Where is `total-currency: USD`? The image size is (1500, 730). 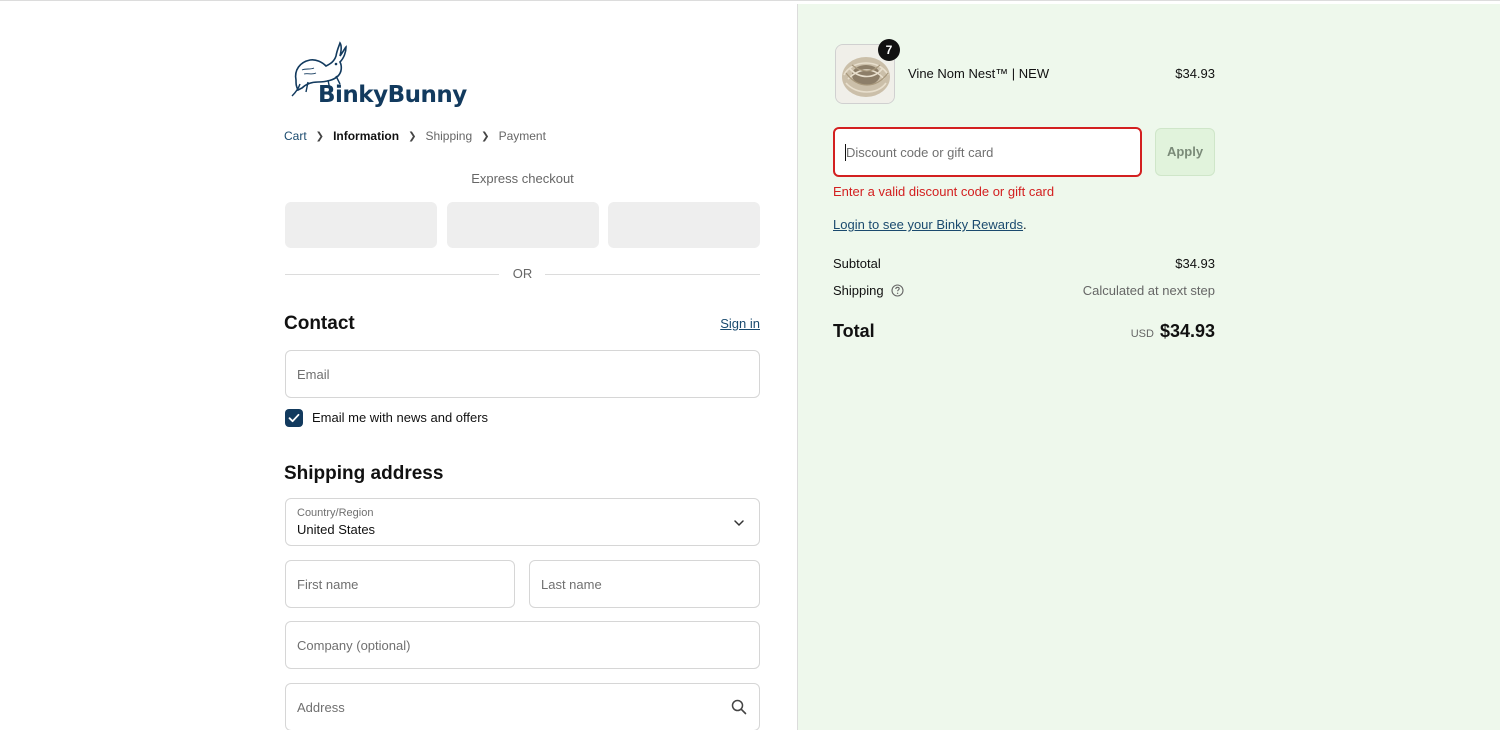
total-currency: USD is located at coordinates (1142, 334).